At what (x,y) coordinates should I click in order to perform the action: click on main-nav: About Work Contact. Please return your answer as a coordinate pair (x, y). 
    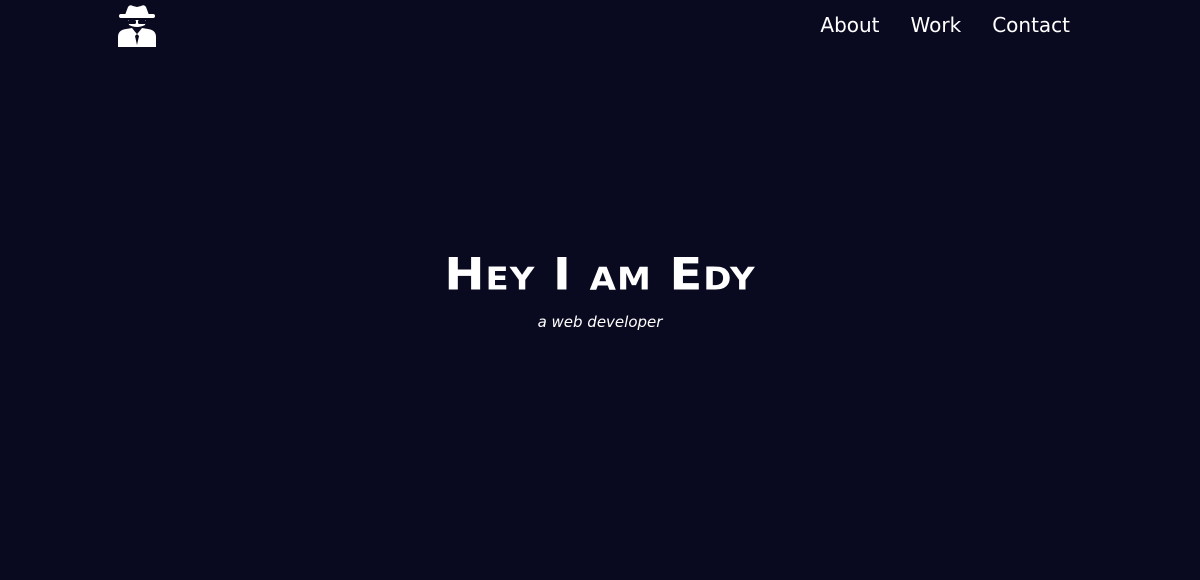
    Looking at the image, I should click on (945, 25).